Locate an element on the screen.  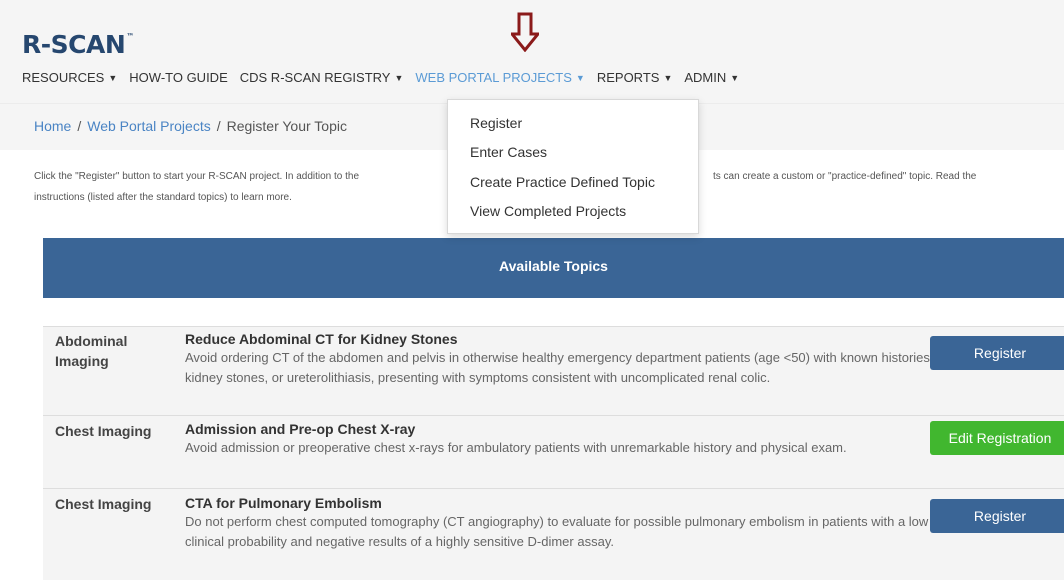
nav-label: RESOURCES is located at coordinates (63, 77).